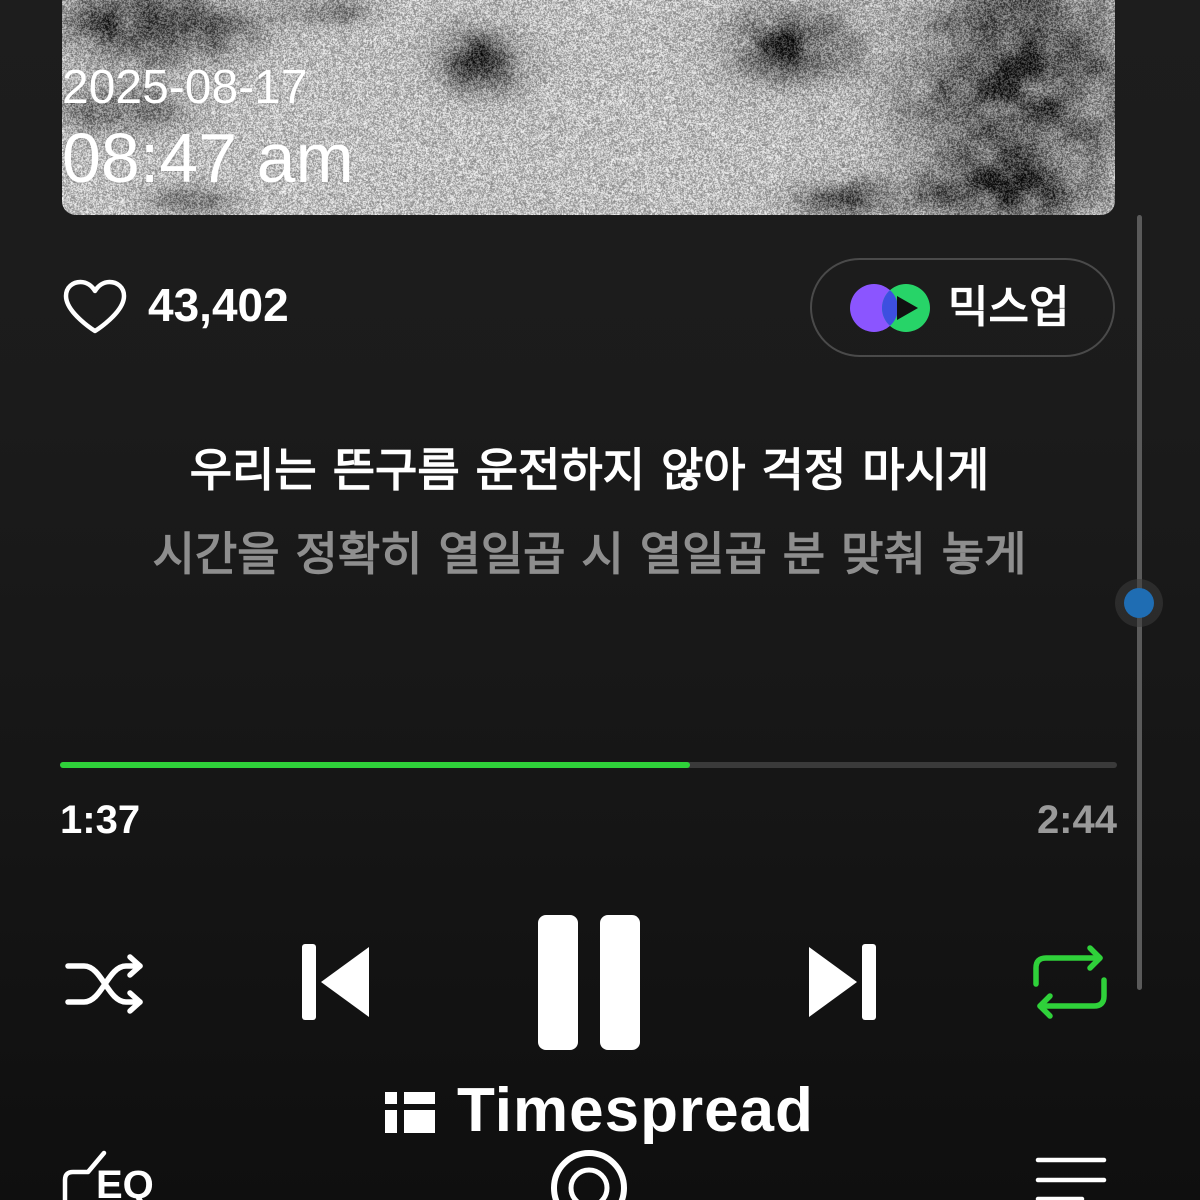 The width and height of the screenshot is (1200, 1200). What do you see at coordinates (125, 1182) in the screenshot?
I see `eq-label: EQ` at bounding box center [125, 1182].